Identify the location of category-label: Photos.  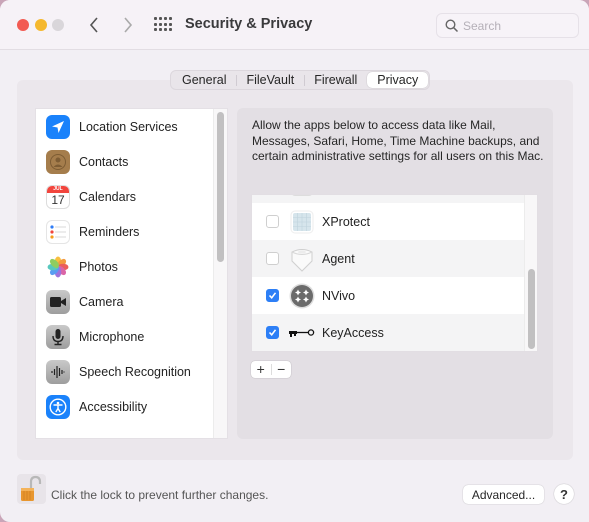
(98, 266).